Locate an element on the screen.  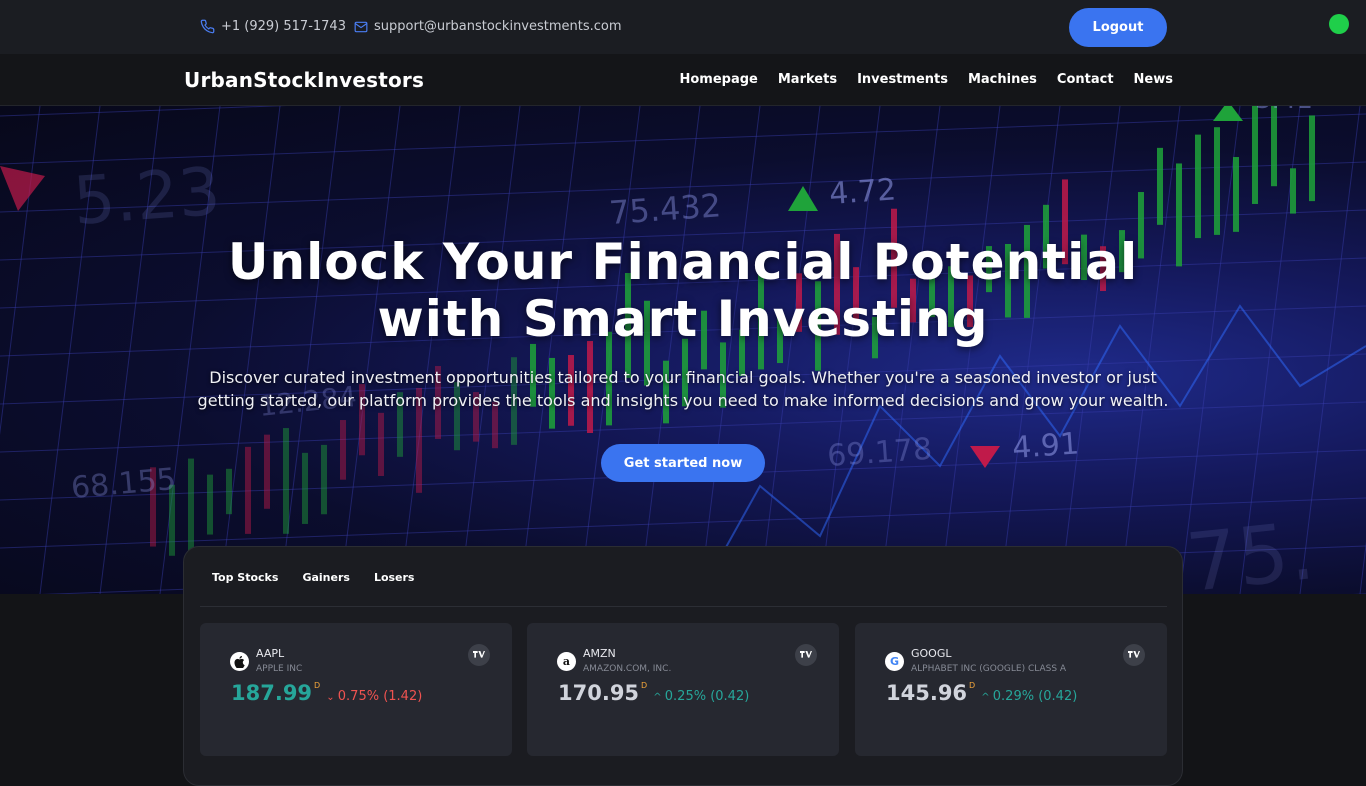
stock-company-name: APPLE INC is located at coordinates (279, 669).